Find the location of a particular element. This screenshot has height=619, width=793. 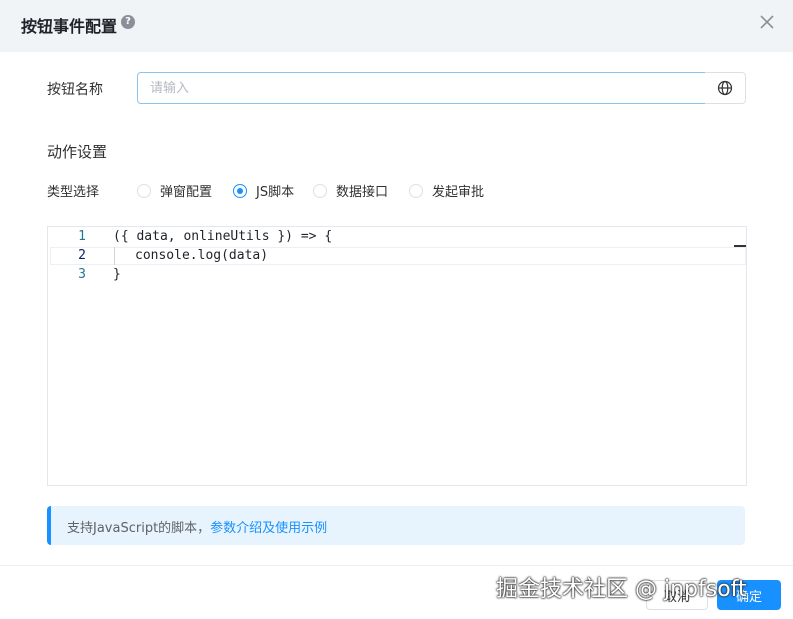

line-number: 3 is located at coordinates (82, 274).